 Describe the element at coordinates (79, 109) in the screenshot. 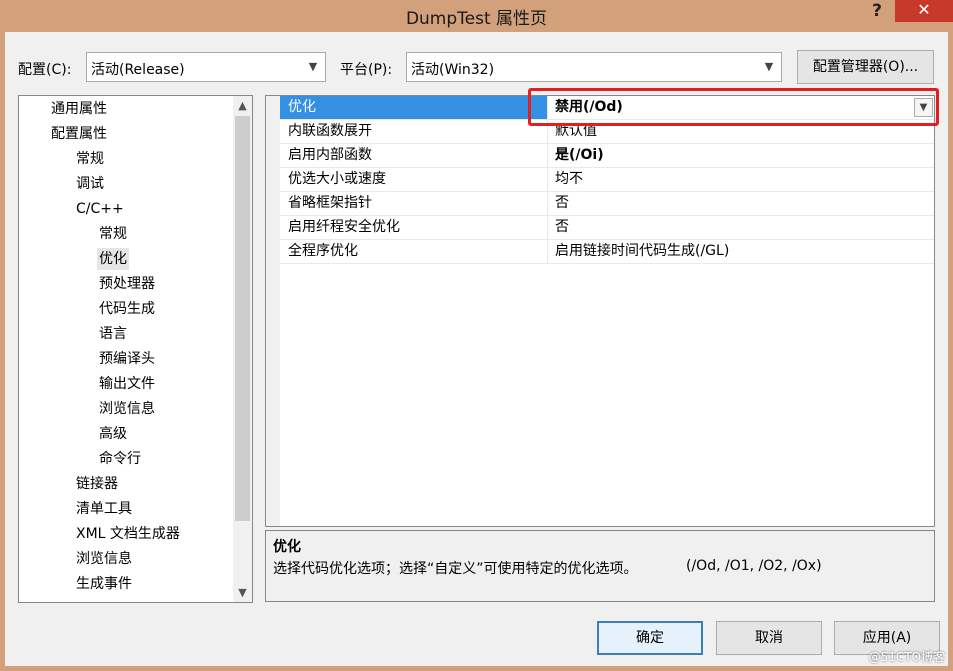

I see `tree-item: 通用属性` at that location.